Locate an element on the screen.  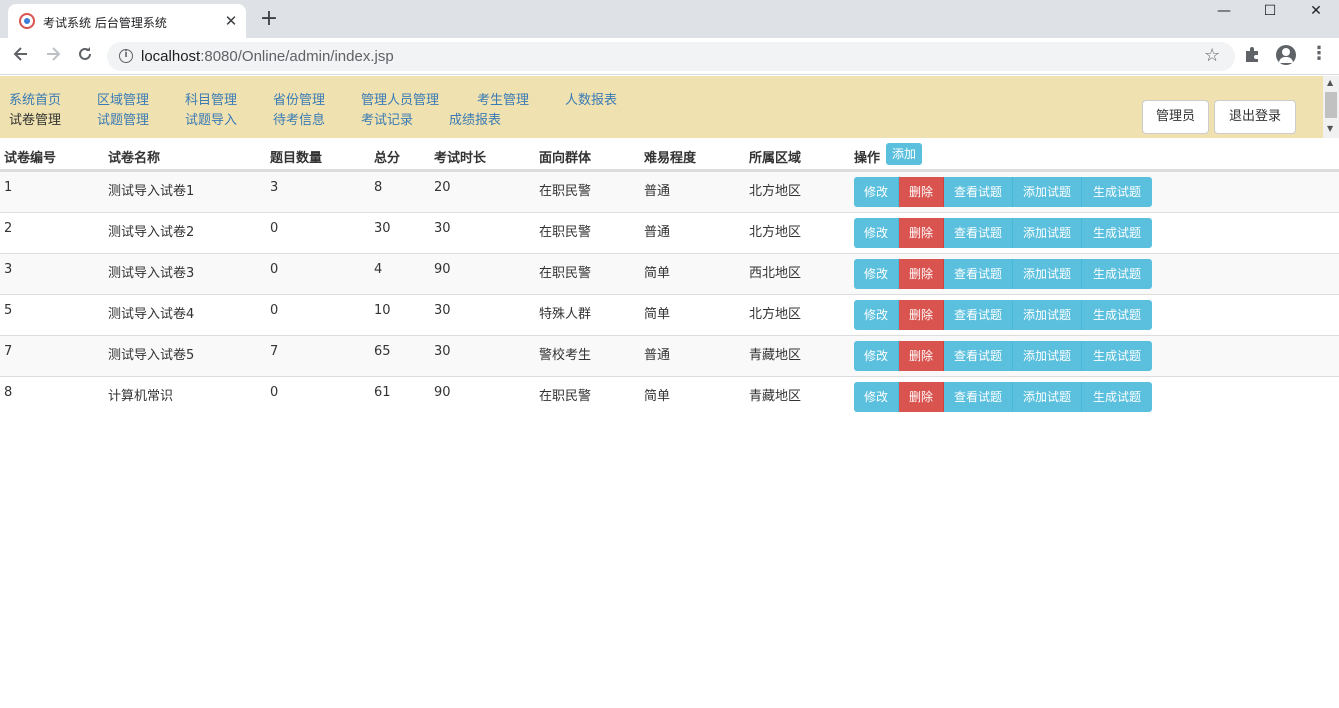
admin-button: 管理员 is located at coordinates (1175, 117).